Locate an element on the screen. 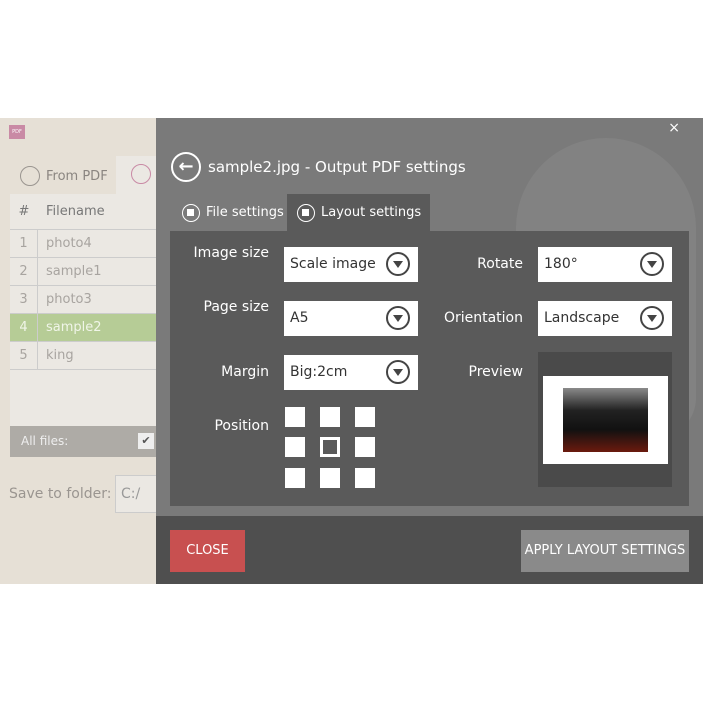  page-size-select: A5 is located at coordinates (351, 318).